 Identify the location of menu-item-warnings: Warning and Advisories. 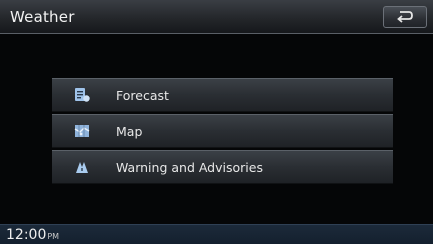
(222, 167).